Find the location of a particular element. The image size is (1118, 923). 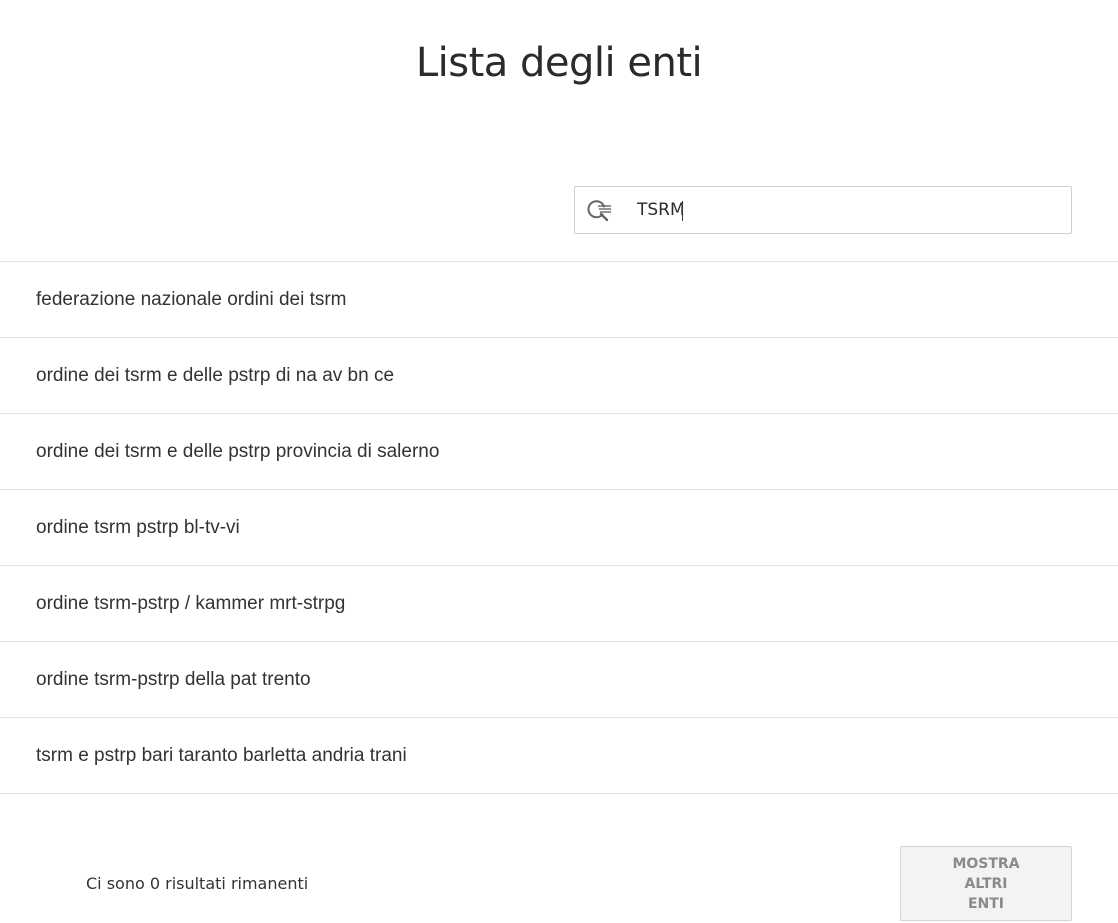

show-more-button-label: MOSTRA ALTRI ENTI is located at coordinates (986, 883).